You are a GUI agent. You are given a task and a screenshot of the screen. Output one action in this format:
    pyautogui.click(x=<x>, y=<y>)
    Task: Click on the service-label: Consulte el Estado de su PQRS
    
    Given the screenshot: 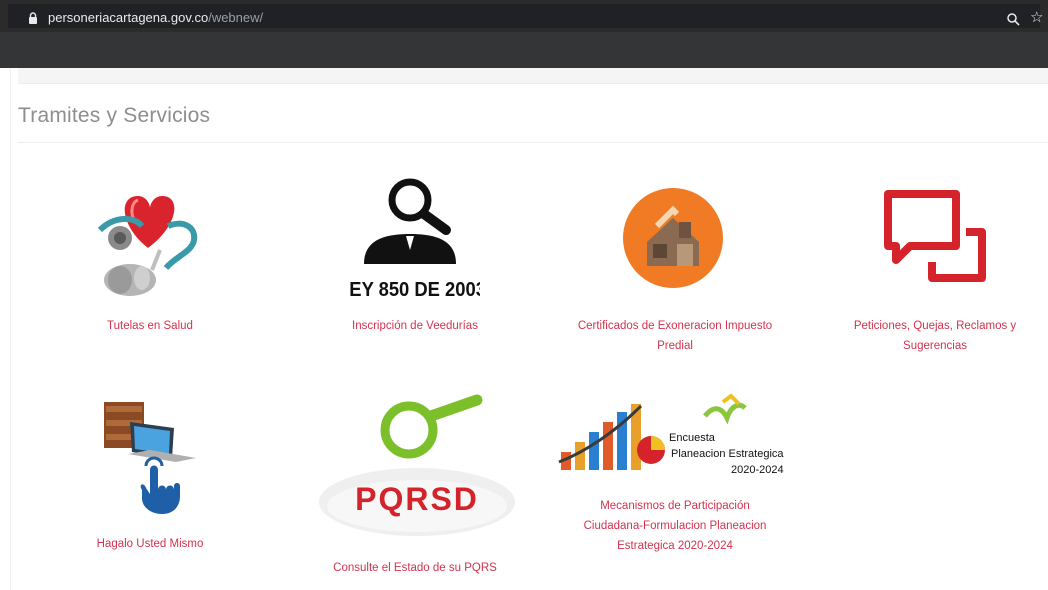 What is the action you would take?
    pyautogui.click(x=415, y=568)
    